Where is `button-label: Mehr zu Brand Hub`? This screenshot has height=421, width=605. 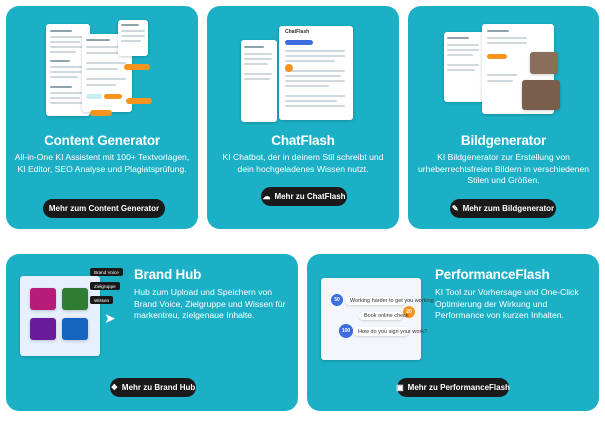 button-label: Mehr zu Brand Hub is located at coordinates (158, 387).